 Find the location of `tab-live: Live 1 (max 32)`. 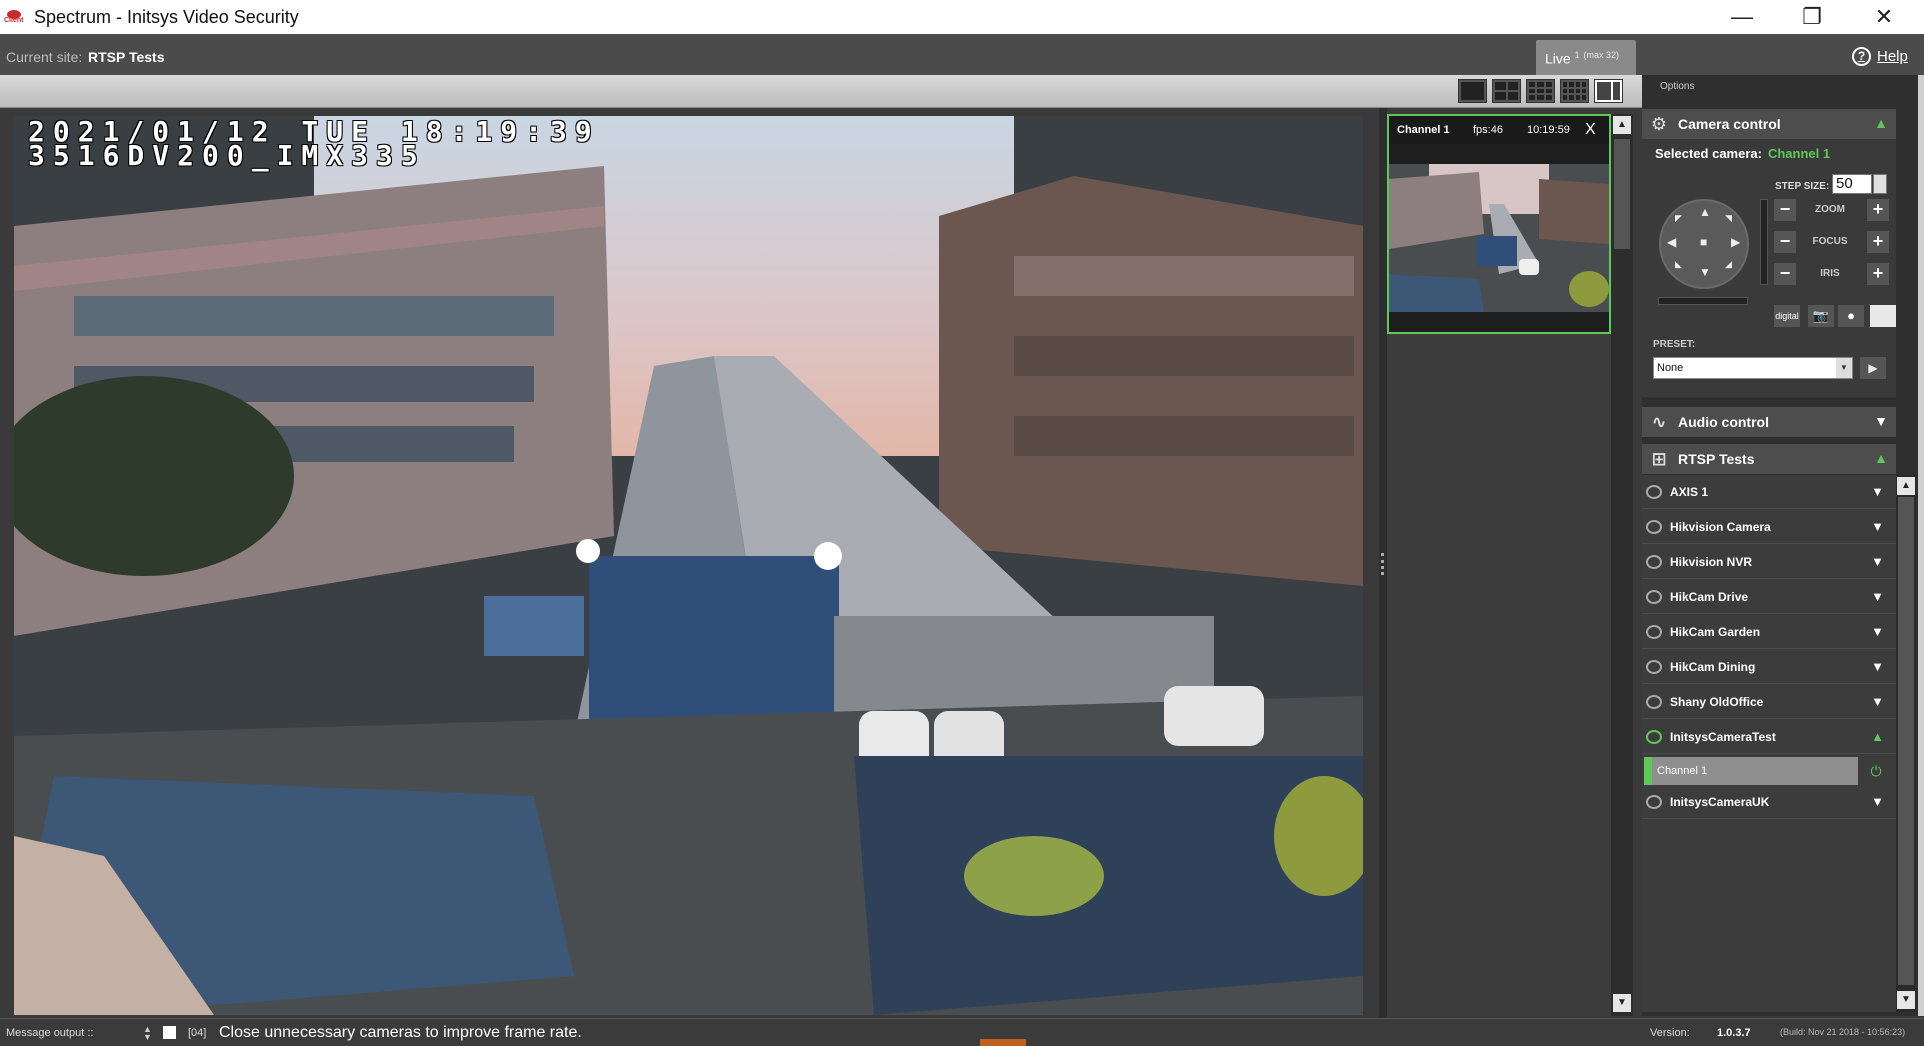

tab-live: Live 1 (max 32) is located at coordinates (1586, 57).